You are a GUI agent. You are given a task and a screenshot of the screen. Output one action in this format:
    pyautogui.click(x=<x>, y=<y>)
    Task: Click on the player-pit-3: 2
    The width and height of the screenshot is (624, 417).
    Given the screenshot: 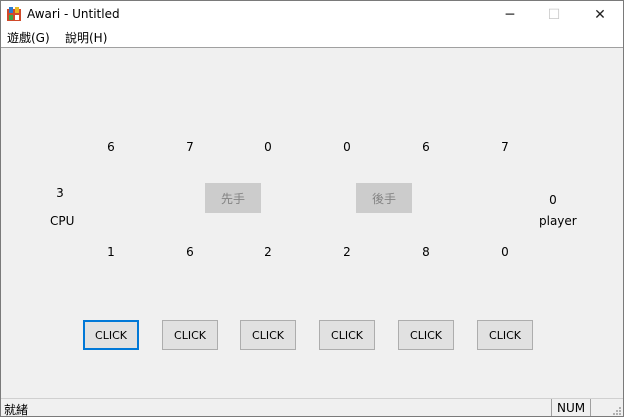 What is the action you would take?
    pyautogui.click(x=268, y=252)
    